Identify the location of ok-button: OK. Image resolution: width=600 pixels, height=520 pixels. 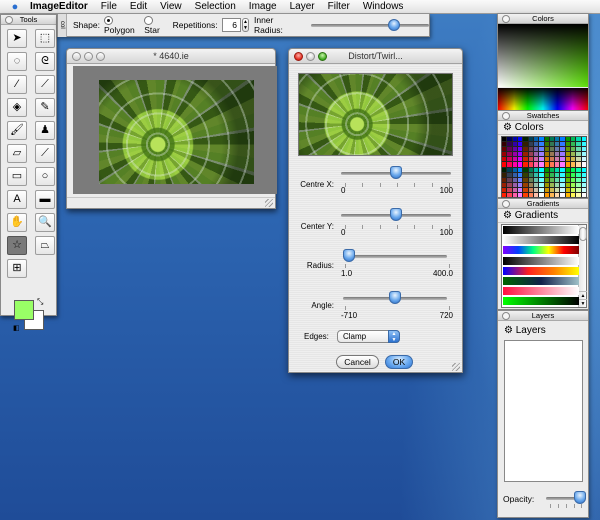
(399, 362).